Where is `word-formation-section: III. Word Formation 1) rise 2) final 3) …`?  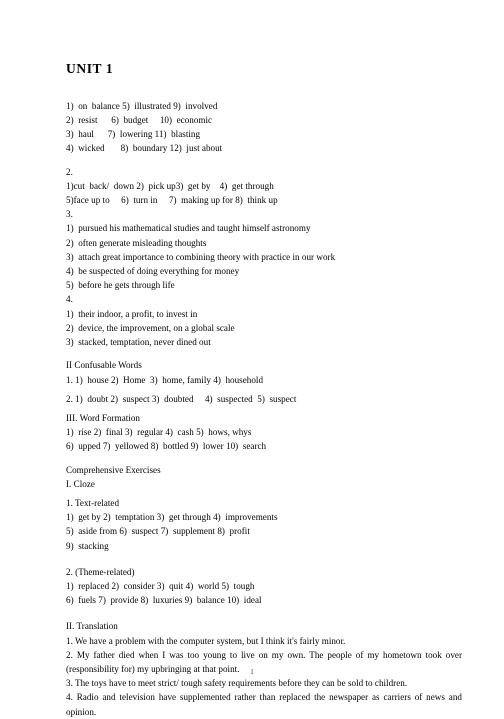 word-formation-section: III. Word Formation 1) rise 2) final 3) … is located at coordinates (264, 432).